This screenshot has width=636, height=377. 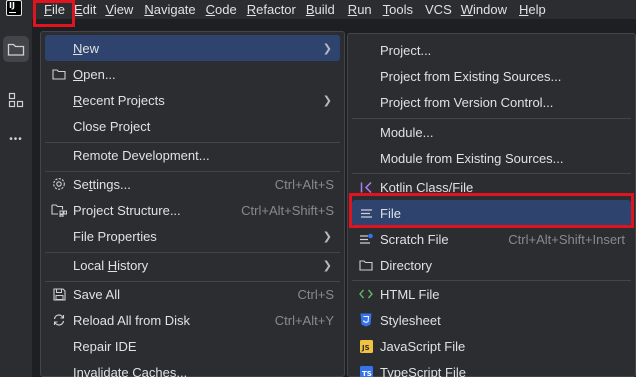 I want to click on highlight-file-menu, so click(x=54, y=13).